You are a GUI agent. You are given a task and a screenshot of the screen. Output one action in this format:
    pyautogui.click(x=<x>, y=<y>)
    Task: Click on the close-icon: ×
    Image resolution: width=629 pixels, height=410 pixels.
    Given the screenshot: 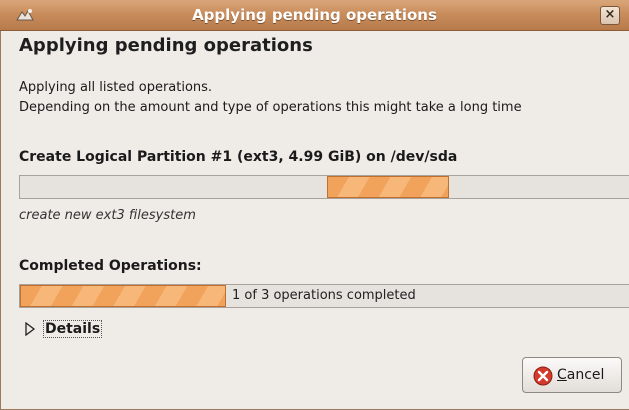 What is the action you would take?
    pyautogui.click(x=610, y=14)
    